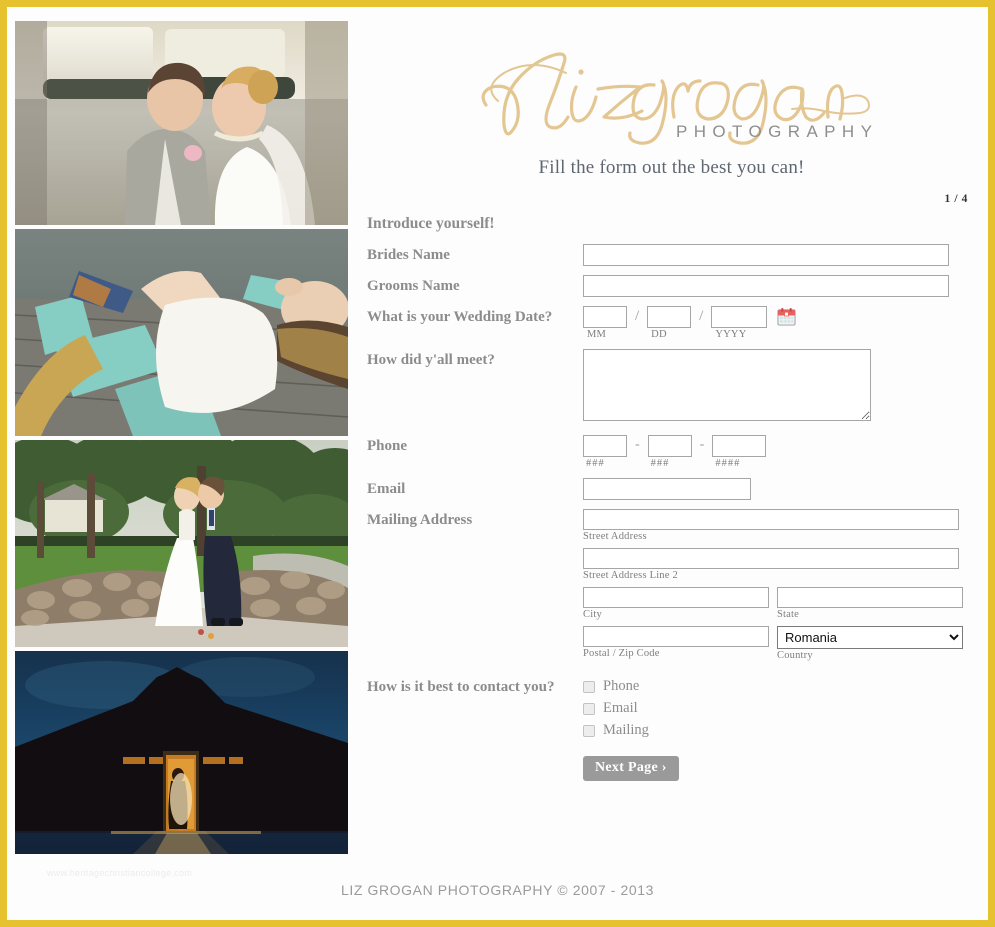  What do you see at coordinates (870, 597) in the screenshot?
I see `state-input` at bounding box center [870, 597].